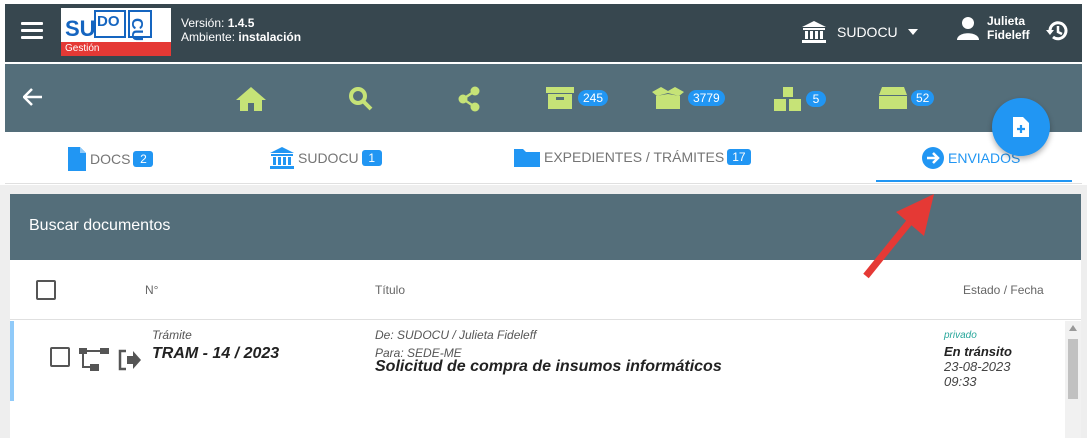 The image size is (1087, 438). I want to click on row-type: Trámite, so click(172, 335).